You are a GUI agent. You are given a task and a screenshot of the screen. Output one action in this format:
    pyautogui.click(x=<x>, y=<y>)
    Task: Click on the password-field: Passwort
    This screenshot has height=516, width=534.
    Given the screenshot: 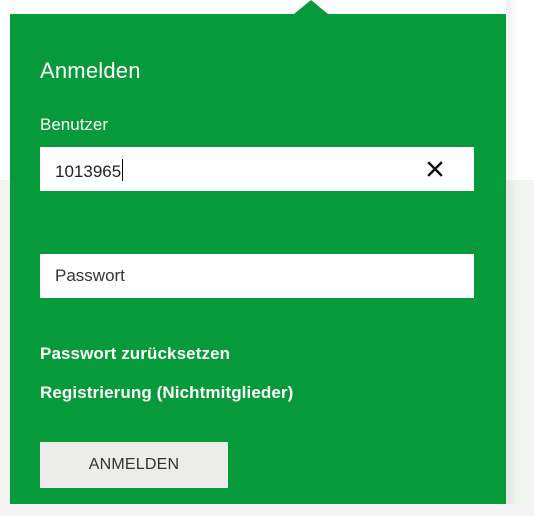 What is the action you would take?
    pyautogui.click(x=257, y=276)
    